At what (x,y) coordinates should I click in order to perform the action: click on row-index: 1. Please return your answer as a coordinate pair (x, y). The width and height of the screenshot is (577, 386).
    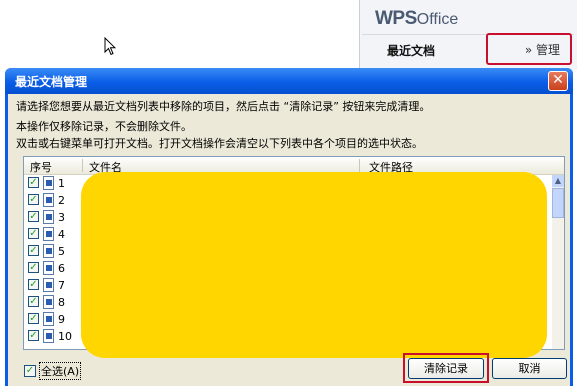
    Looking at the image, I should click on (61, 183).